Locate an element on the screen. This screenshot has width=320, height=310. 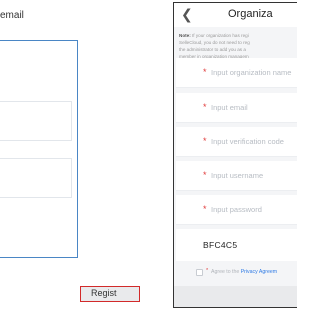
username-placeholder: Input username is located at coordinates (237, 175).